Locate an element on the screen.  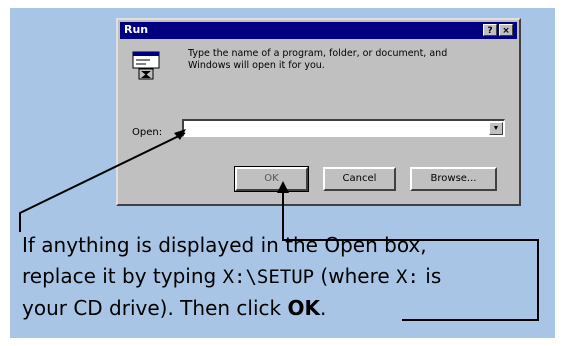
help-icon: ? is located at coordinates (490, 30).